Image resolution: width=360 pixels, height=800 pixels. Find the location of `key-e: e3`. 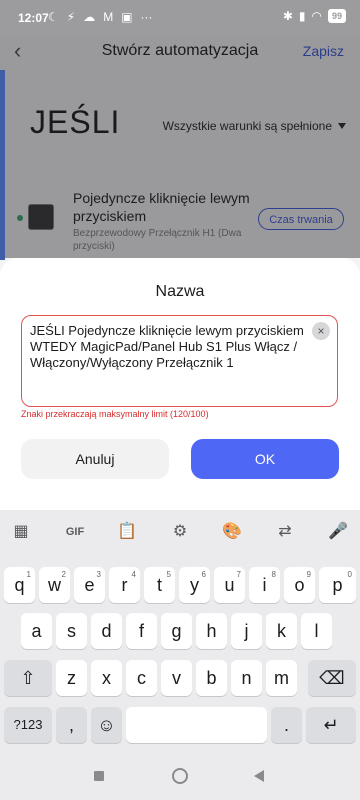

key-e: e3 is located at coordinates (89, 585).